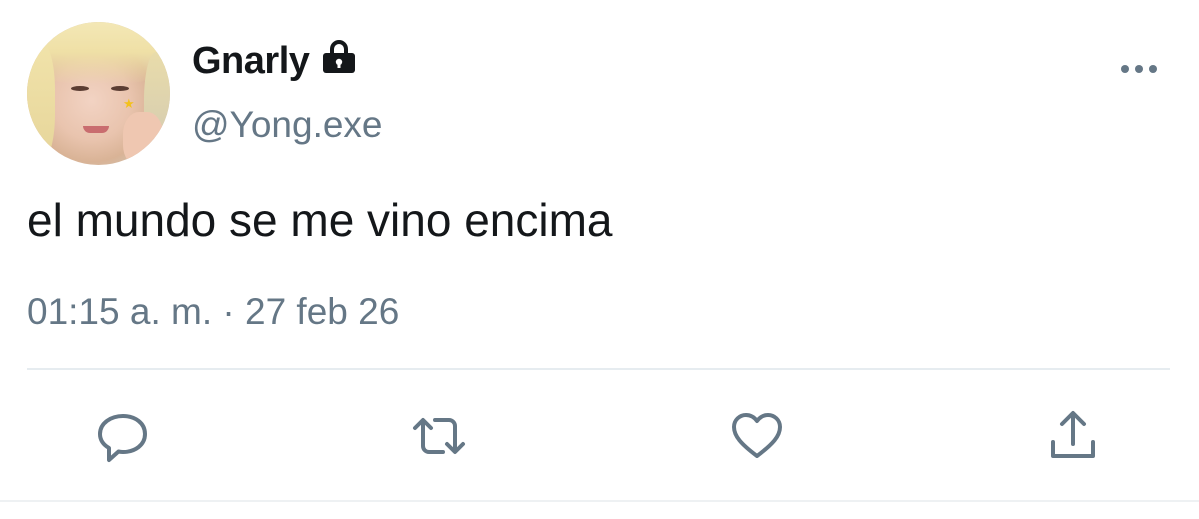 The image size is (1199, 519). I want to click on tweet-timestamp: 01:15 a. m. · 27 feb 26, so click(213, 312).